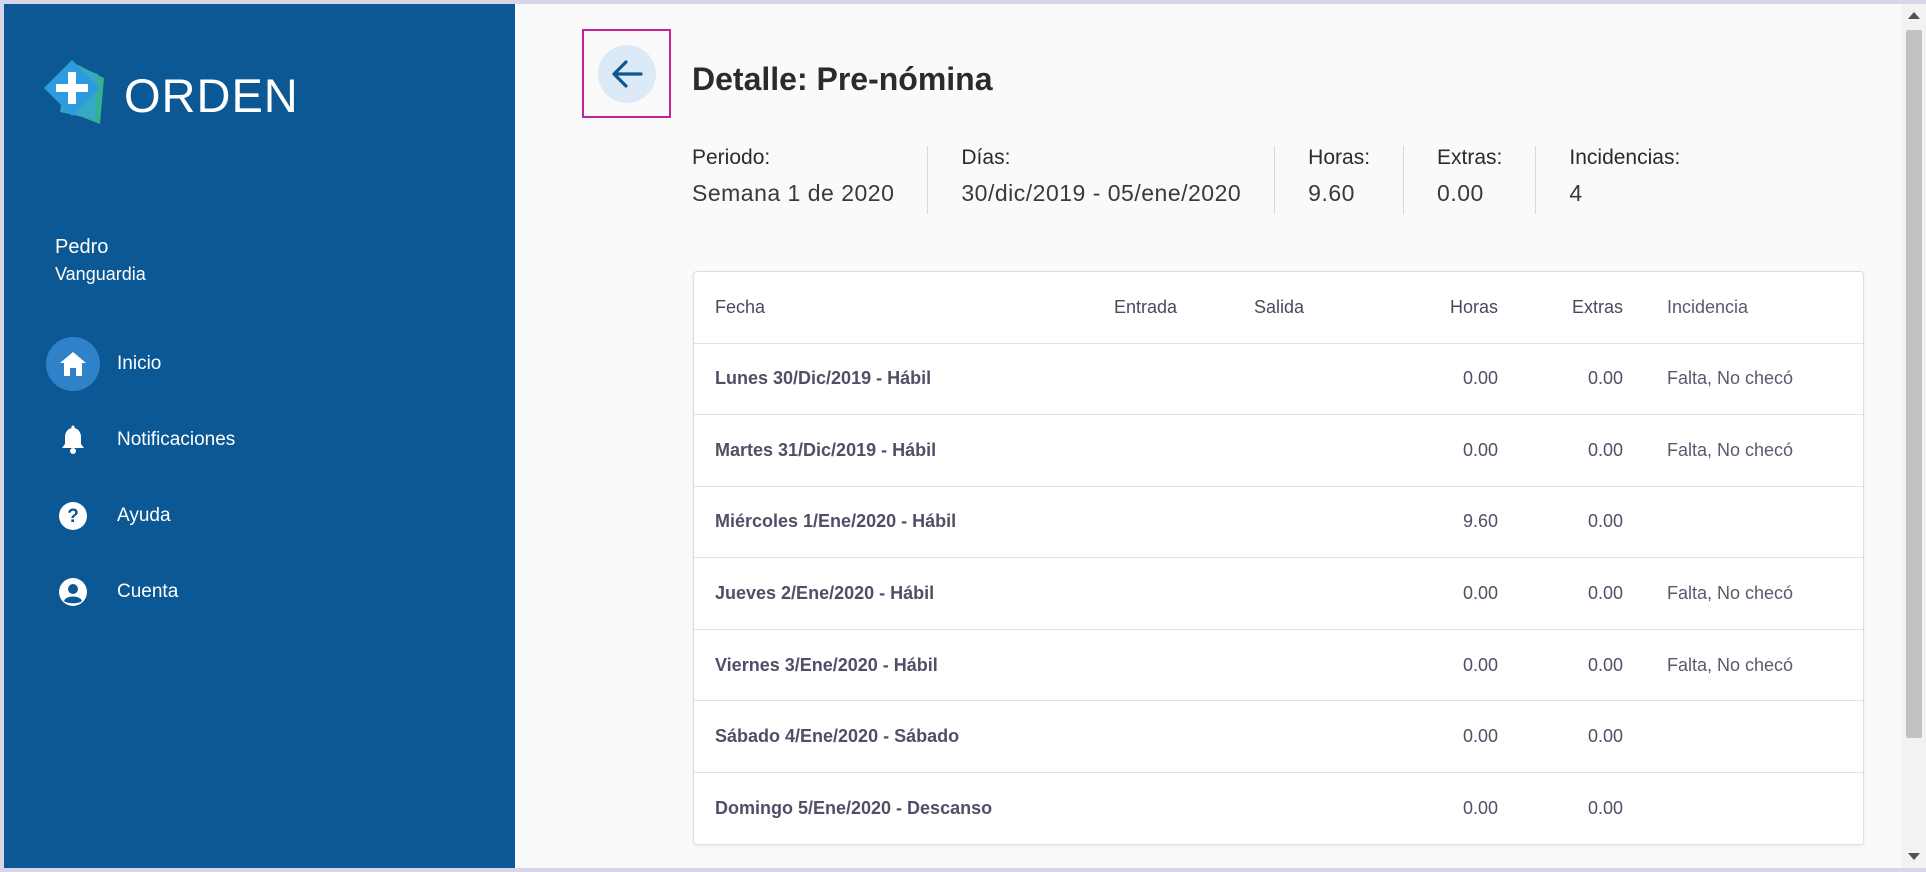 This screenshot has width=1926, height=872. Describe the element at coordinates (986, 157) in the screenshot. I see `summary-label: Días:` at that location.